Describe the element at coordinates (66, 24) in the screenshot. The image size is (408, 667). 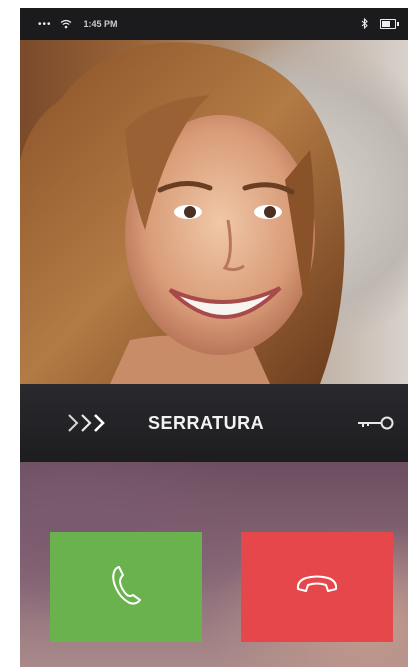
I see `wifi-icon` at that location.